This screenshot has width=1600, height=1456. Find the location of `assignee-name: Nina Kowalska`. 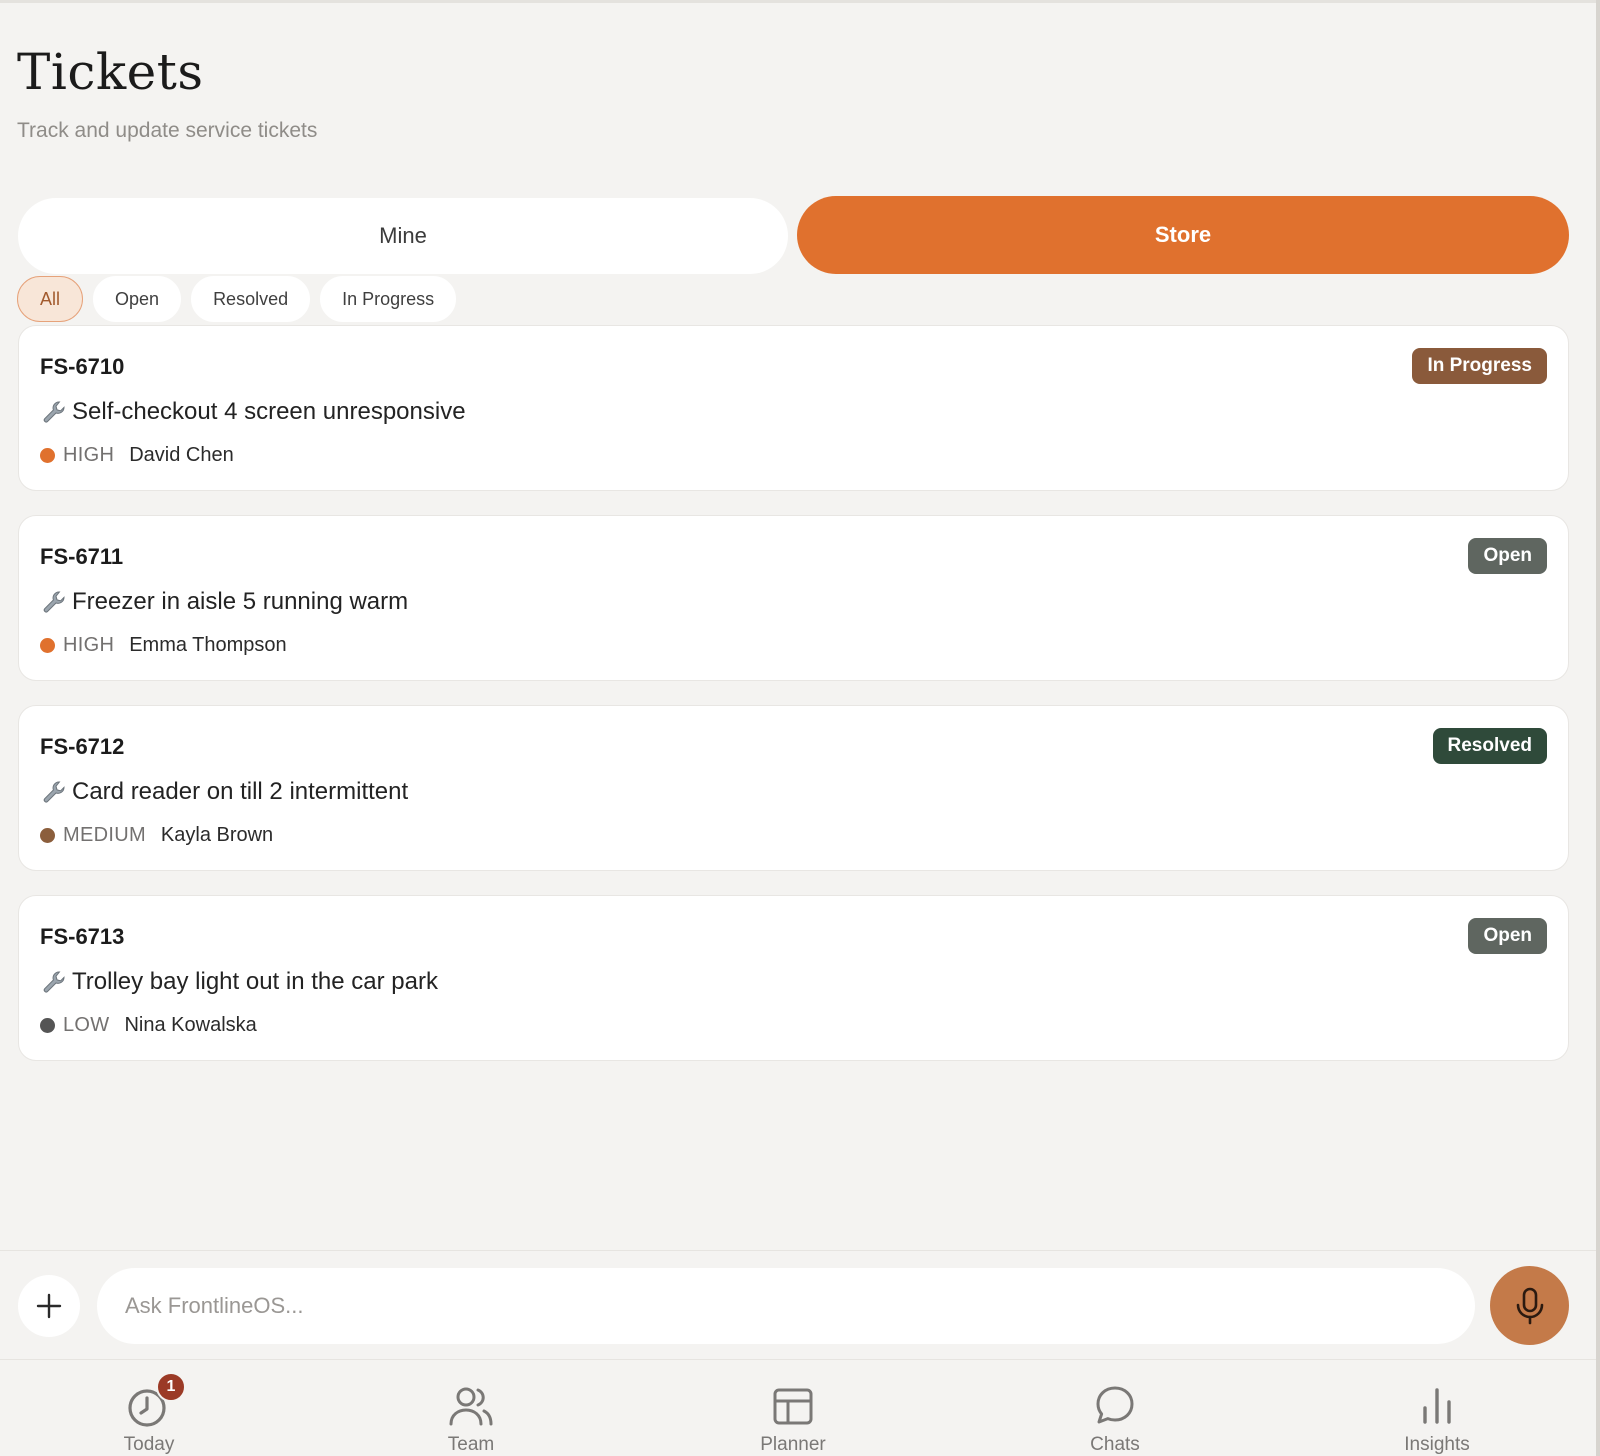

assignee-name: Nina Kowalska is located at coordinates (190, 1025).